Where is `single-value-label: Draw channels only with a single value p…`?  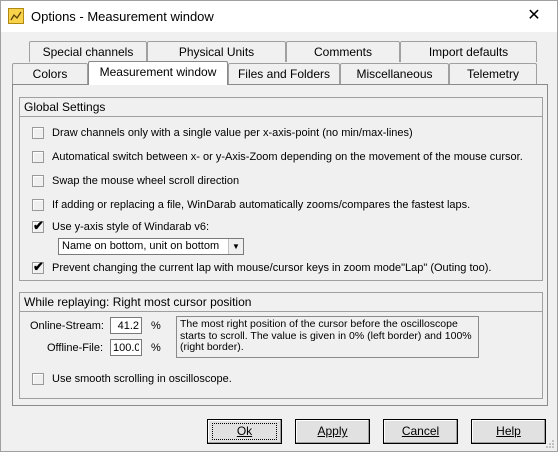
single-value-label: Draw channels only with a single value p… is located at coordinates (232, 133).